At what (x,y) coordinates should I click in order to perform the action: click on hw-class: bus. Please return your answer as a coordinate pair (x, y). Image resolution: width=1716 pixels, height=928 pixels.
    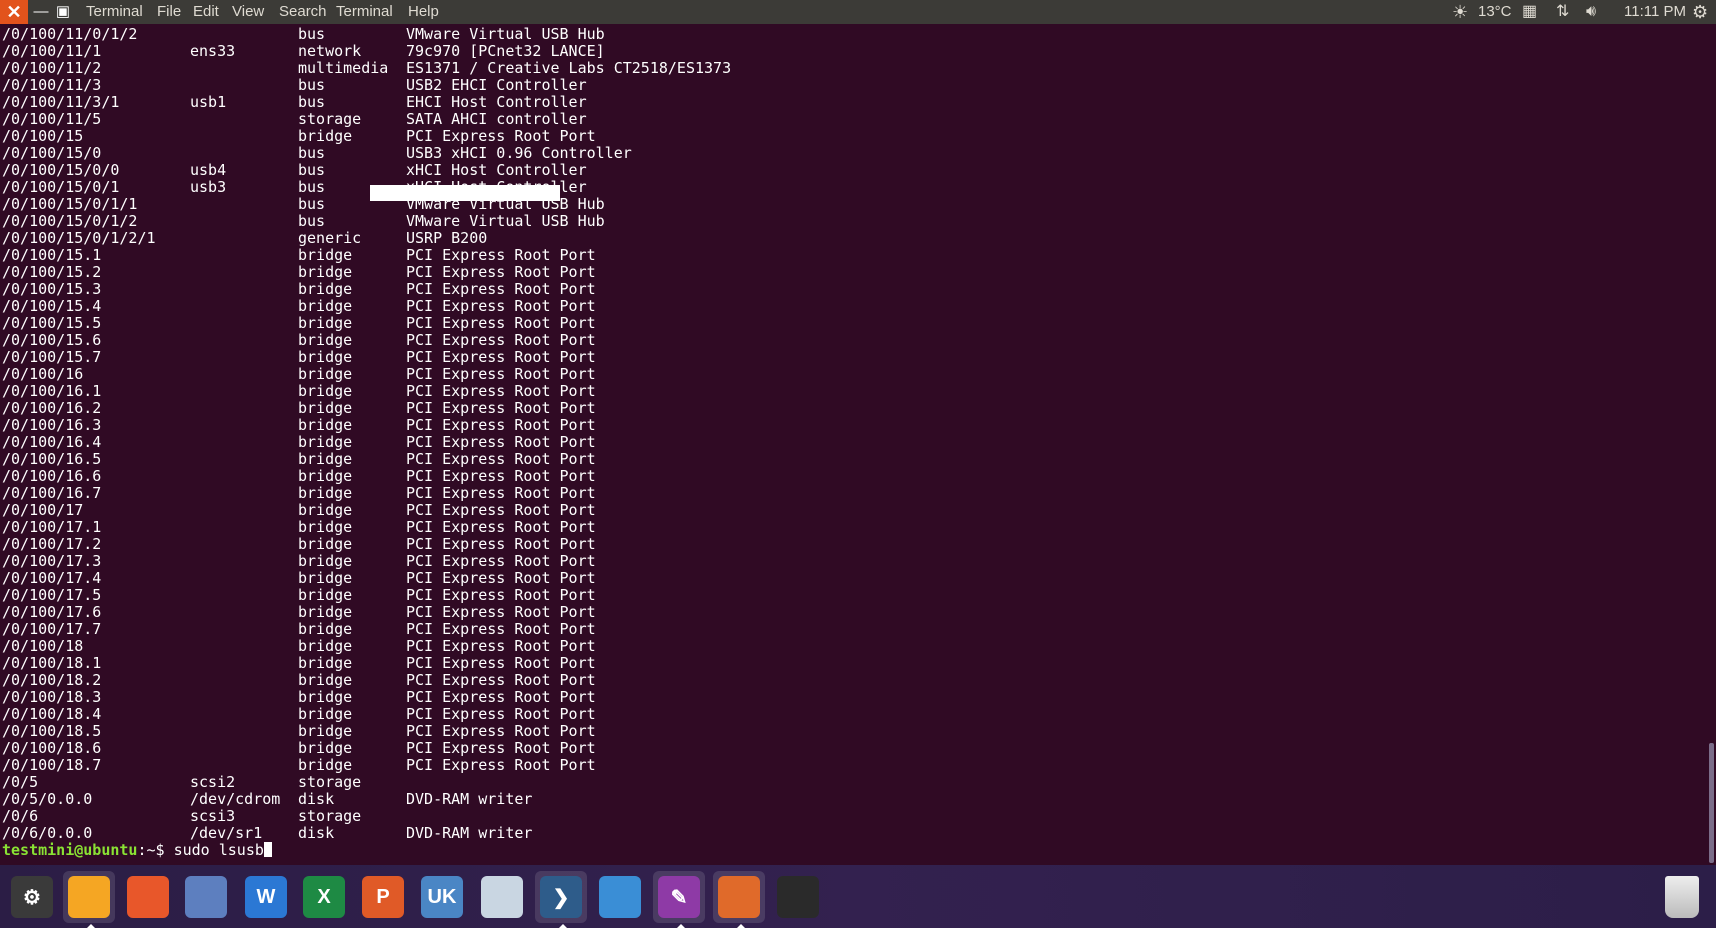
    Looking at the image, I should click on (312, 153).